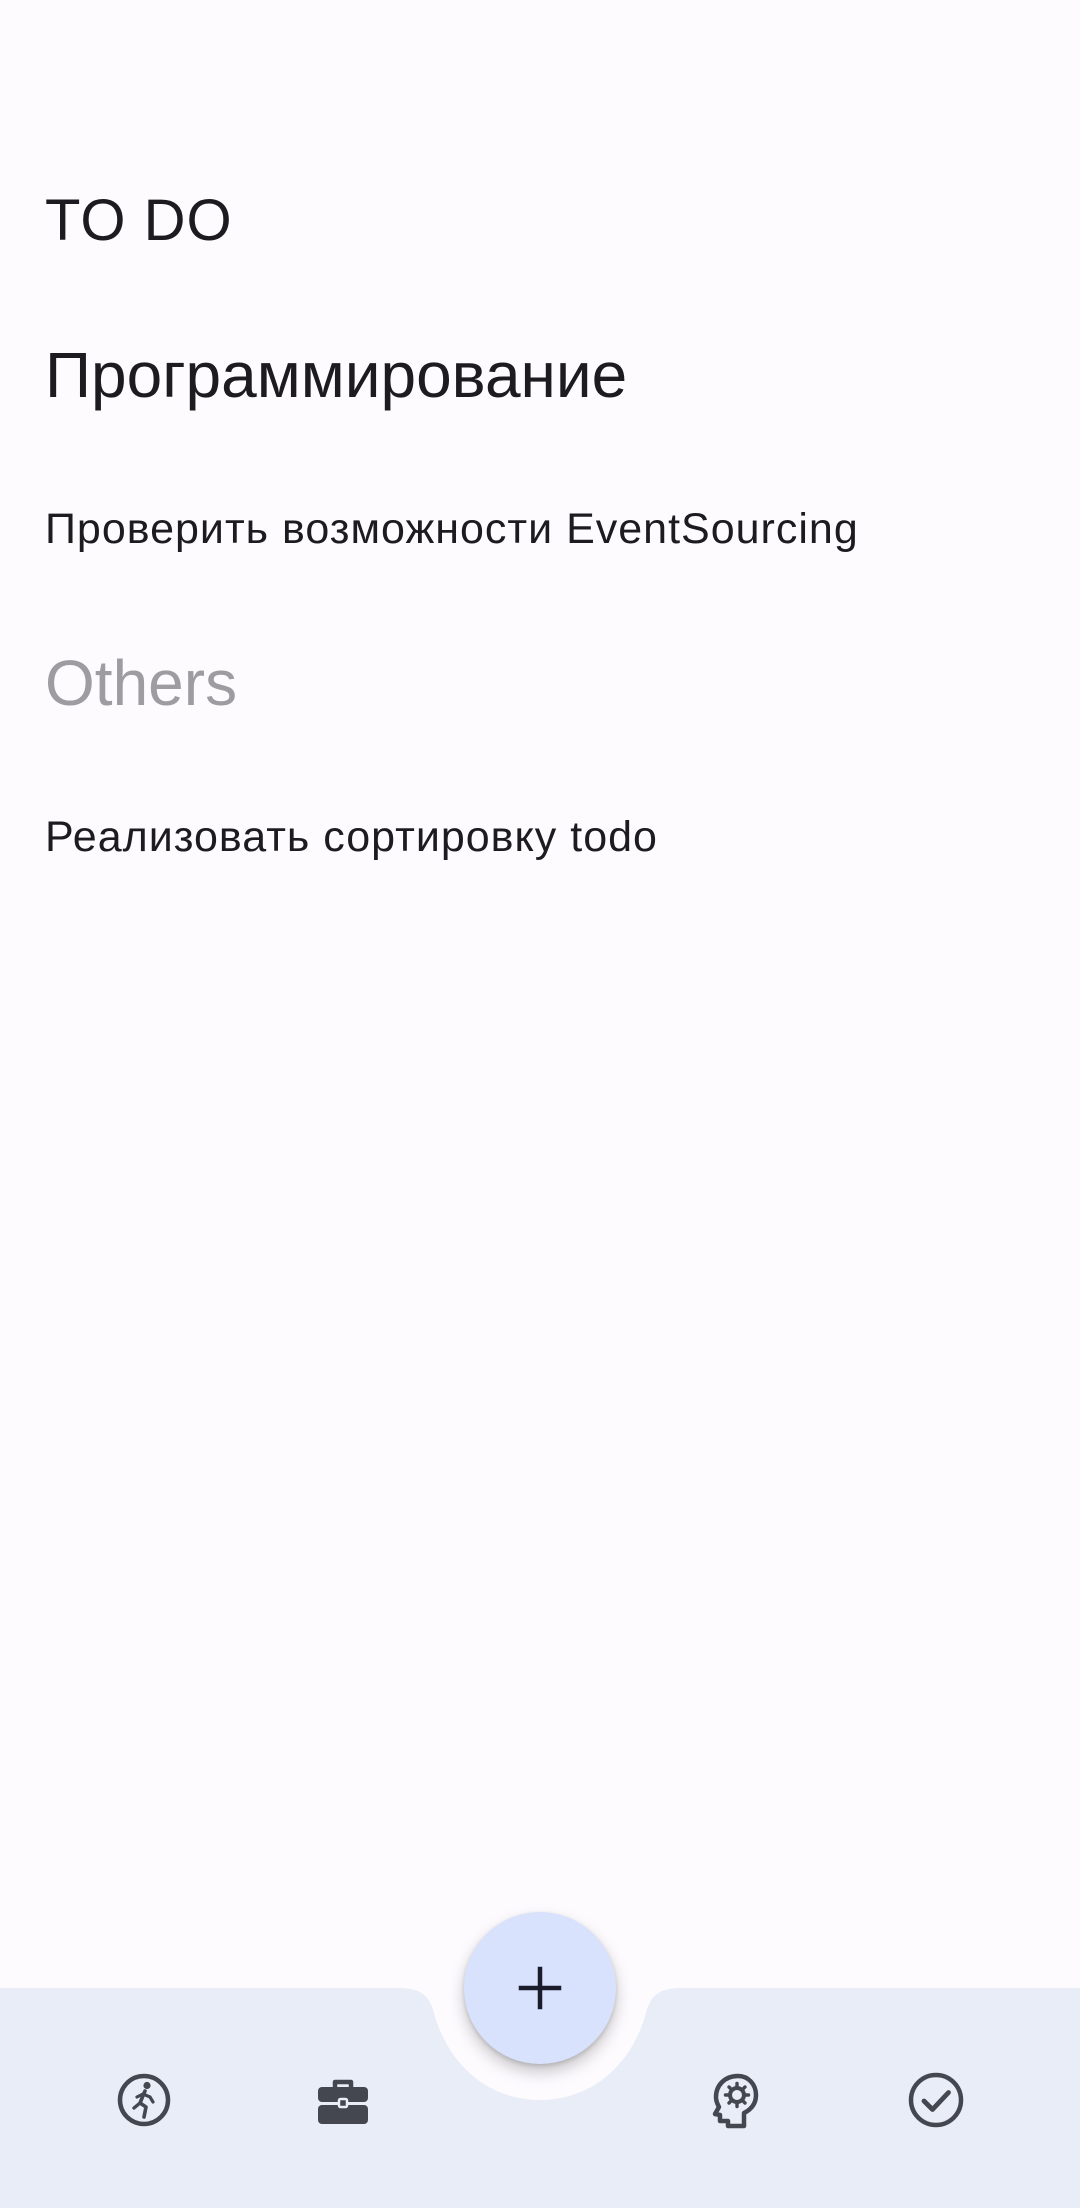 This screenshot has height=2208, width=1080. I want to click on bottom-navigation-bar, so click(540, 2060).